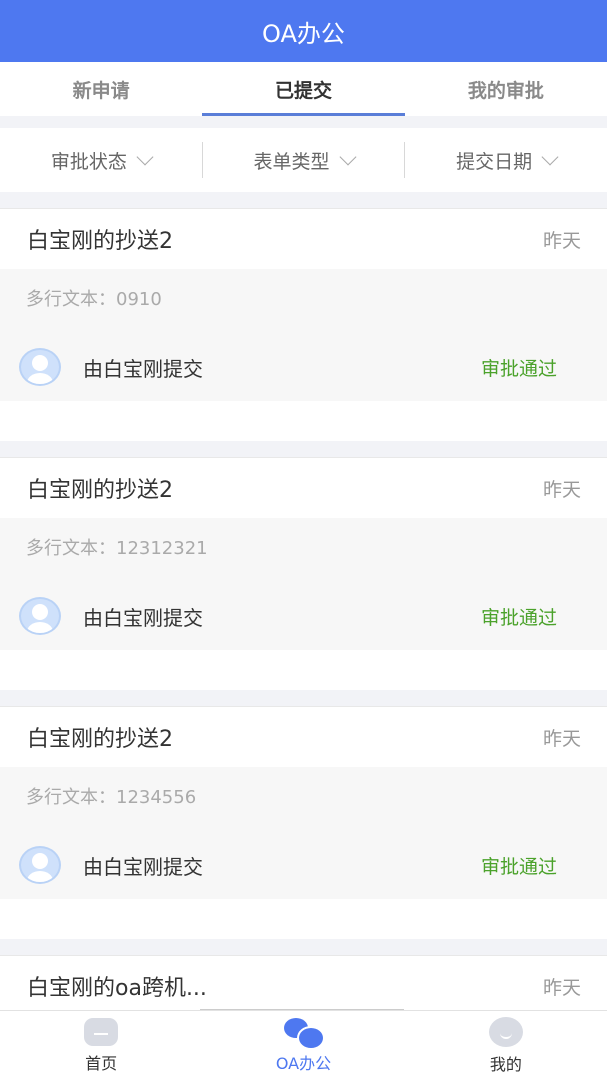 This screenshot has height=1080, width=607. What do you see at coordinates (291, 161) in the screenshot?
I see `filter-label: 表单类型` at bounding box center [291, 161].